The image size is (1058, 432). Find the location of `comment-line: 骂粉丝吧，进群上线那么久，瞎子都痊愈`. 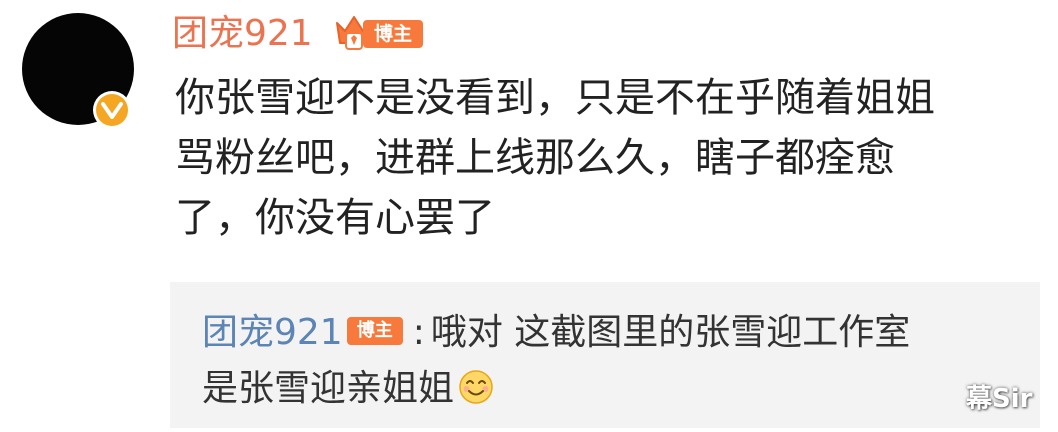

comment-line: 骂粉丝吧，进群上线那么久，瞎子都痊愈 is located at coordinates (535, 158).